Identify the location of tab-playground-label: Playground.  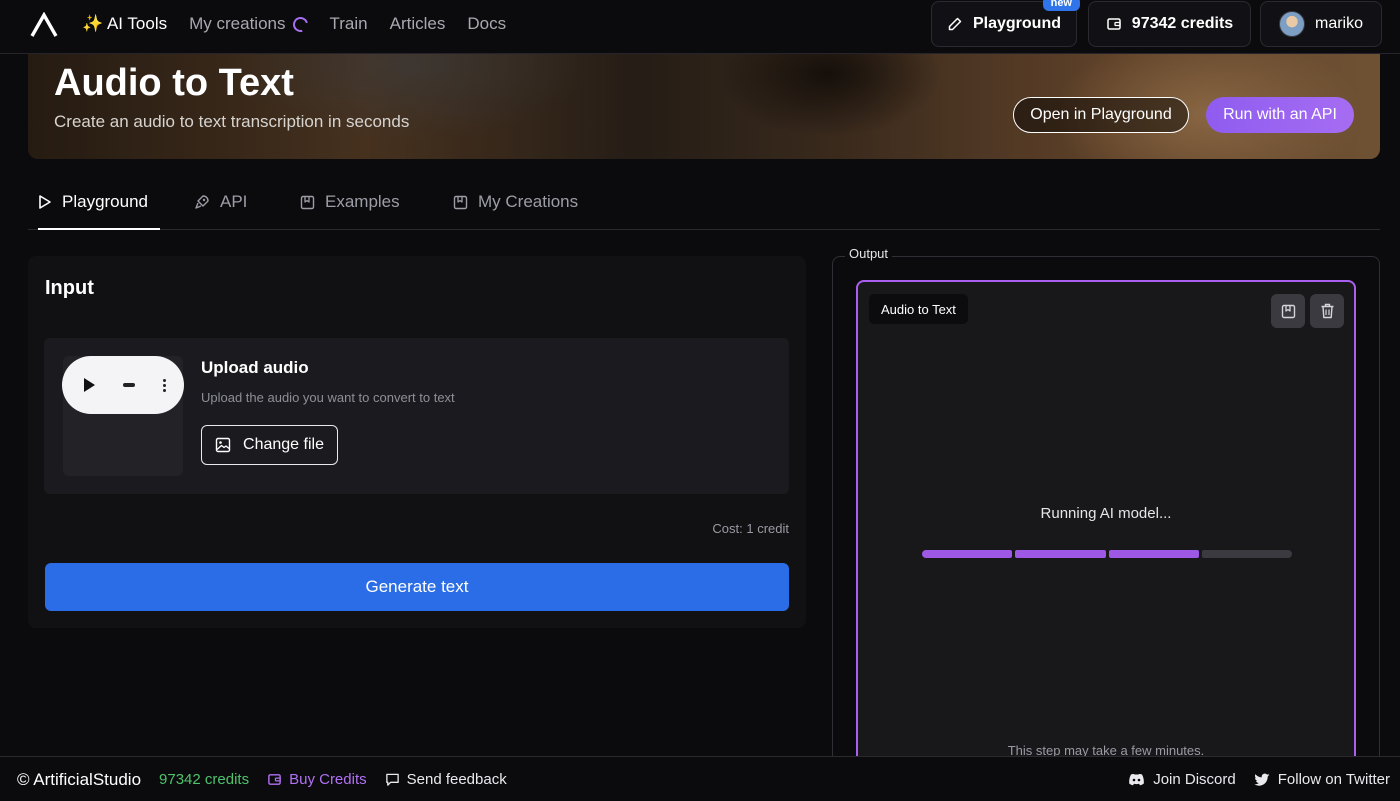
(105, 201).